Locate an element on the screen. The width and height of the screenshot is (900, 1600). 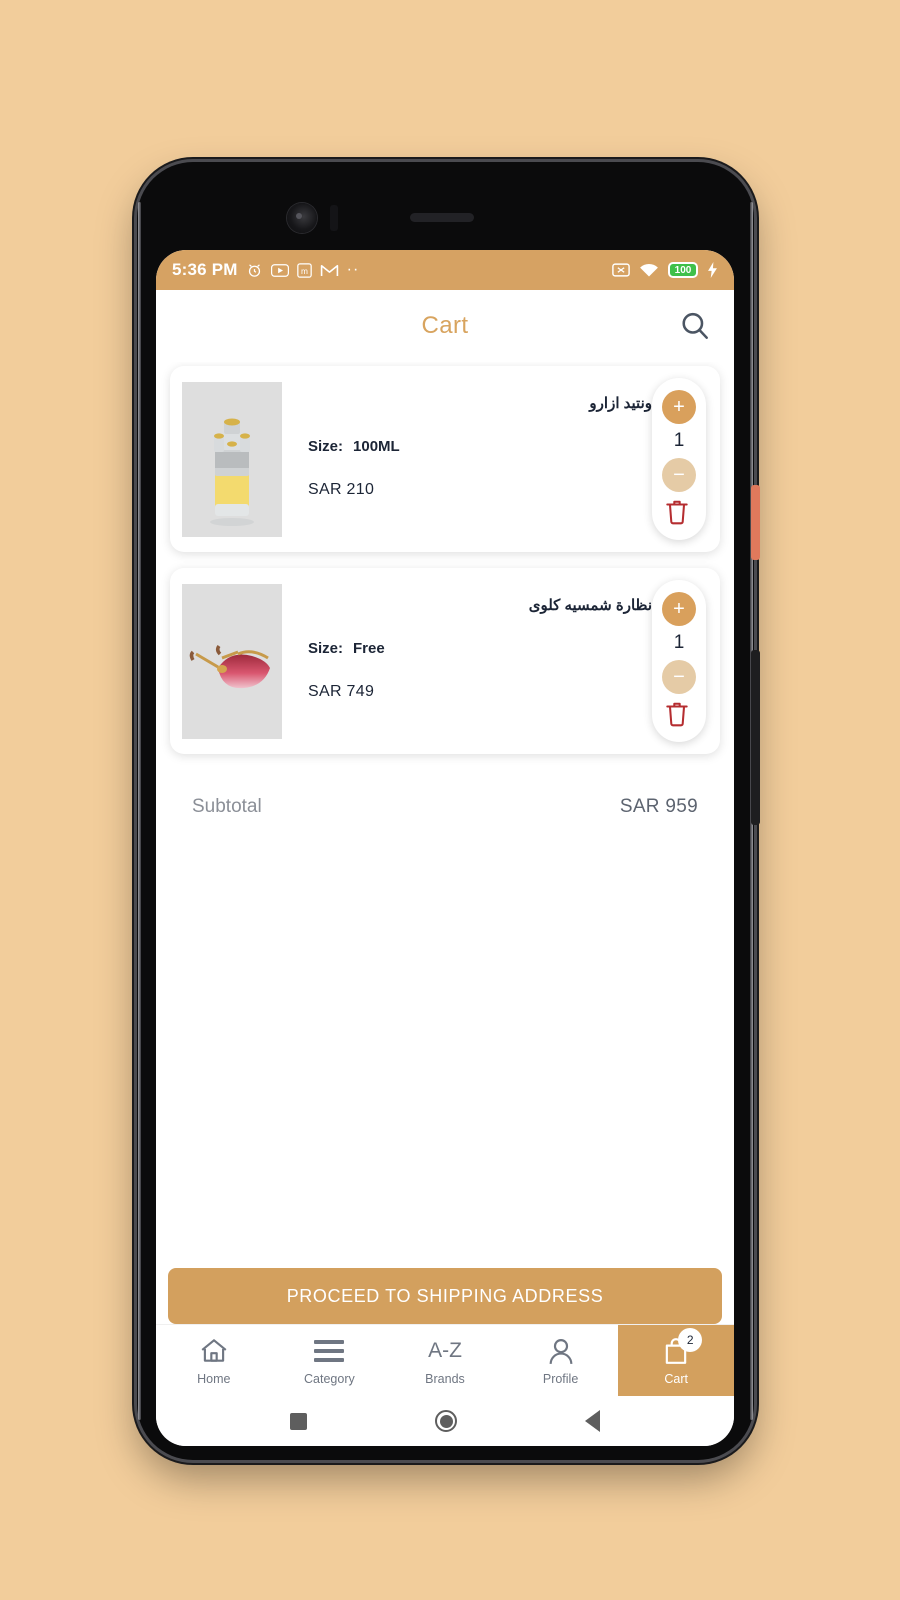
cart-bag-icon: 2 is located at coordinates (682, 1346).